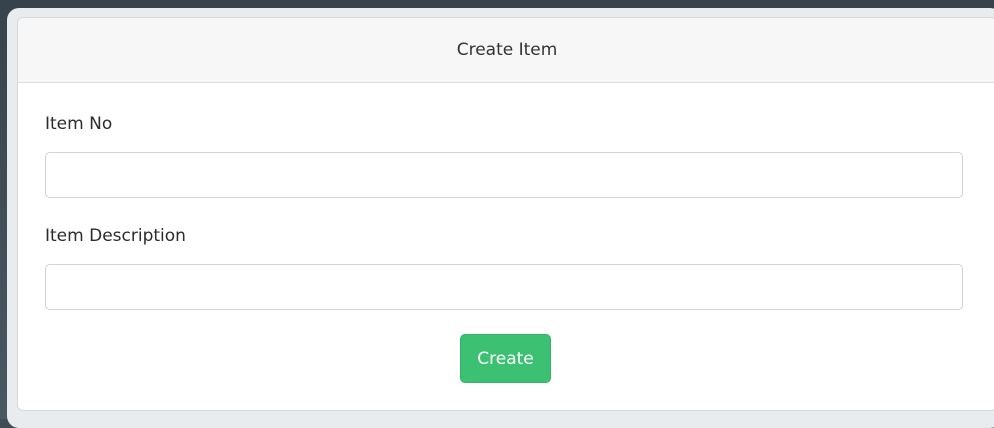  Describe the element at coordinates (504, 175) in the screenshot. I see `item-no-input` at that location.